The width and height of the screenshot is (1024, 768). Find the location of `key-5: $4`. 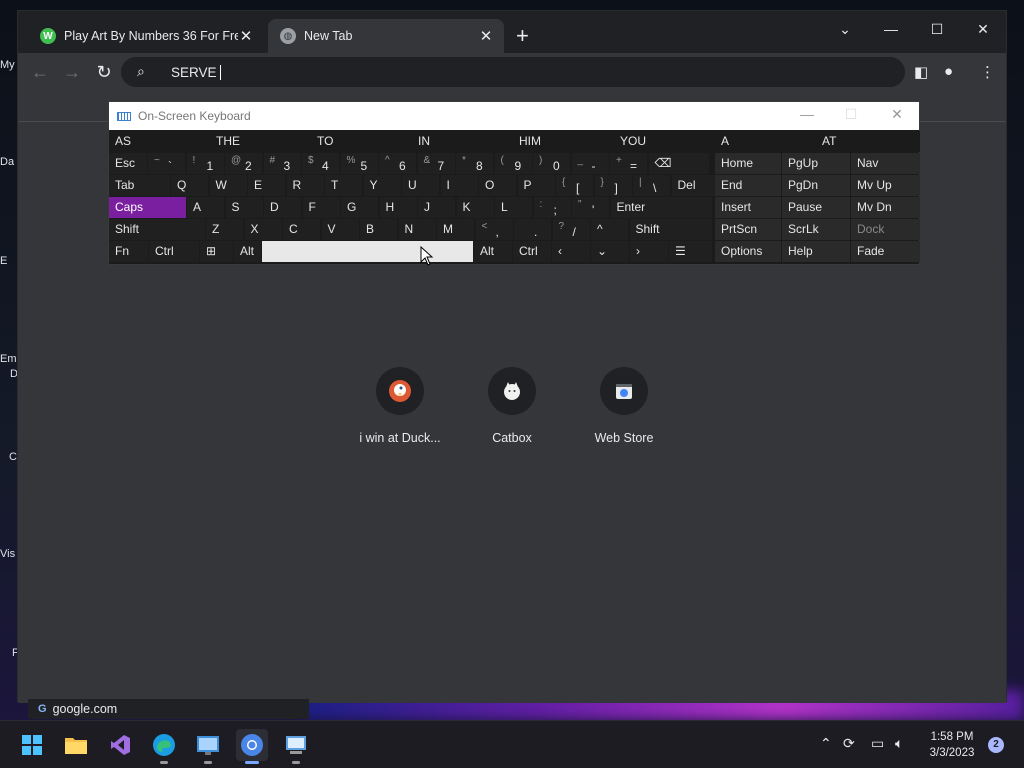

key-5: $4 is located at coordinates (320, 163).